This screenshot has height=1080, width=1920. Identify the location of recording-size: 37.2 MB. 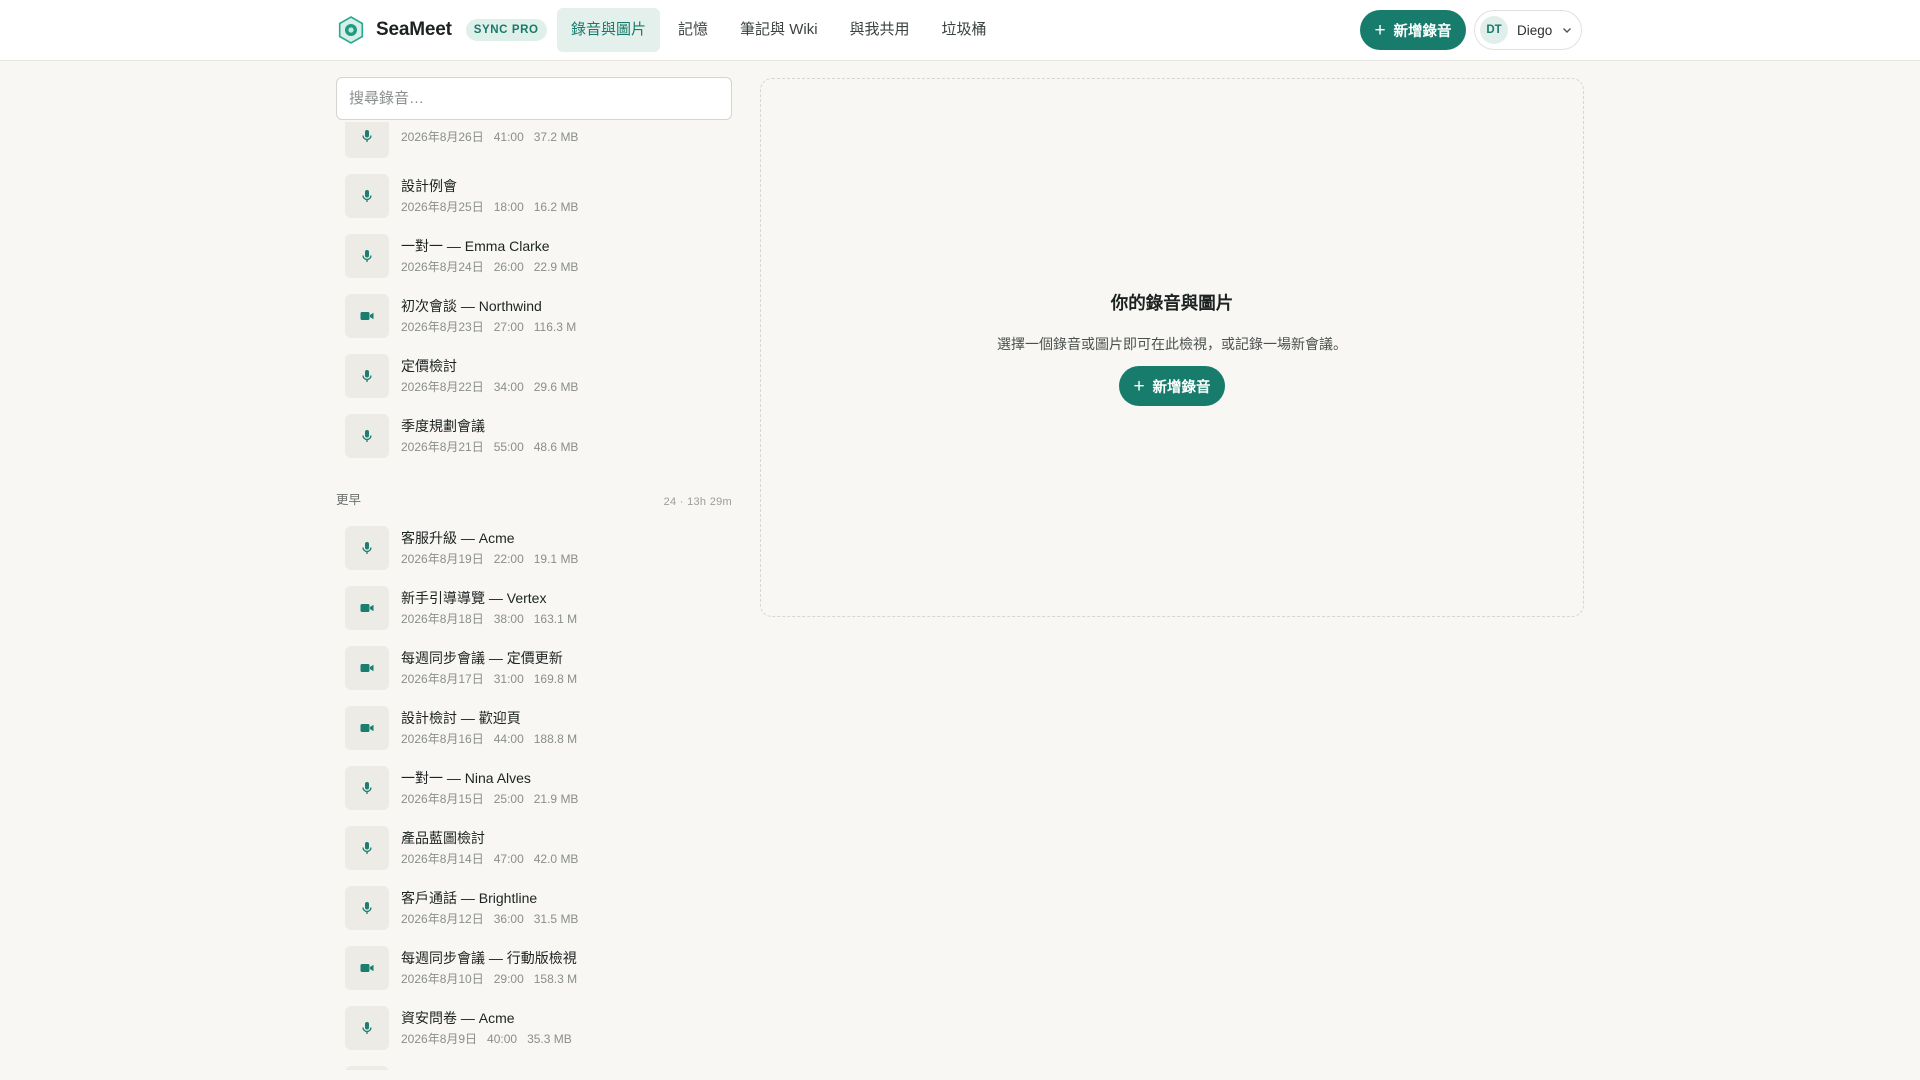
(556, 137).